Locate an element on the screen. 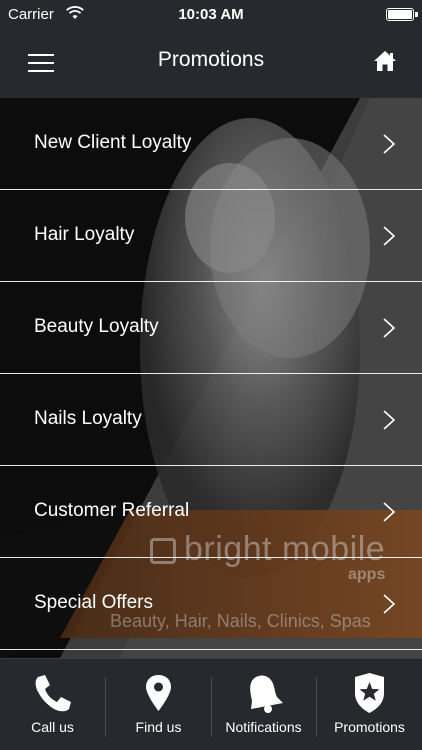  battery-icon is located at coordinates (400, 14).